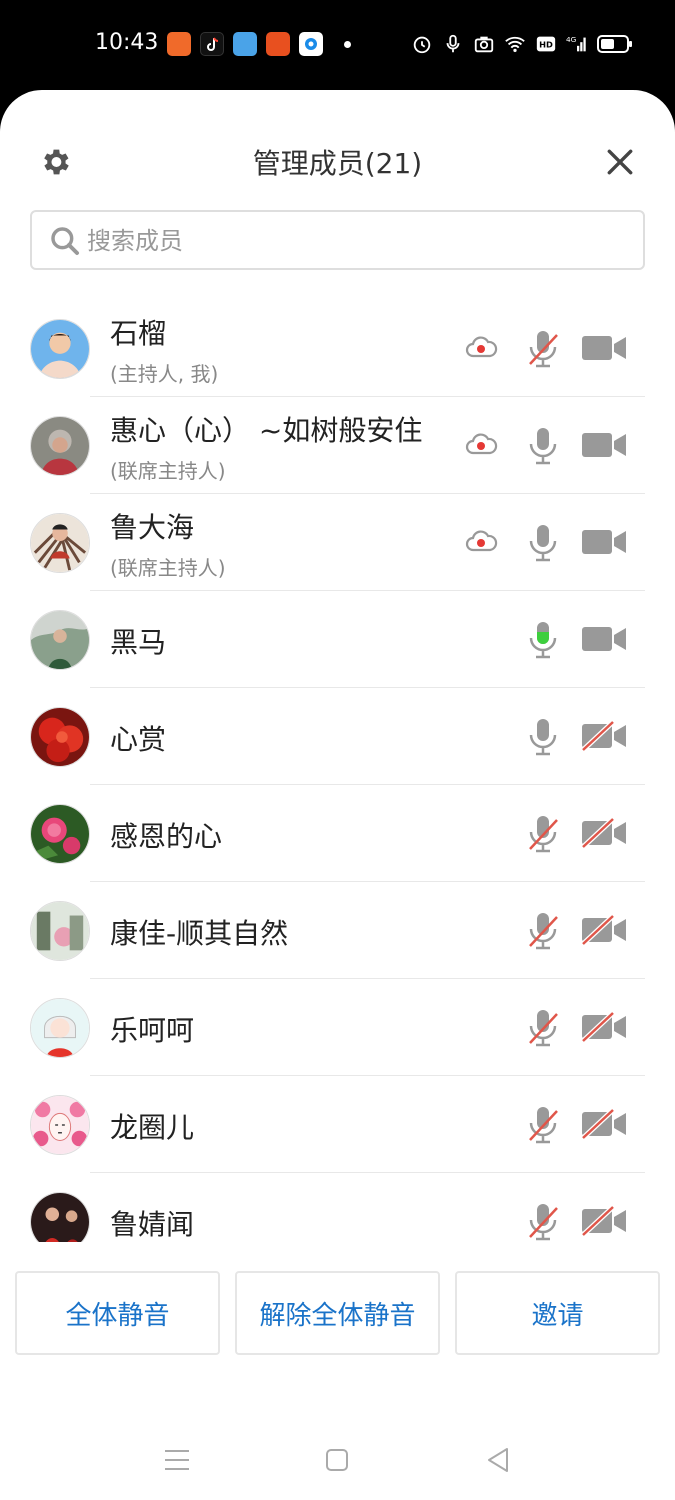  Describe the element at coordinates (515, 44) in the screenshot. I see `wifi-icon` at that location.